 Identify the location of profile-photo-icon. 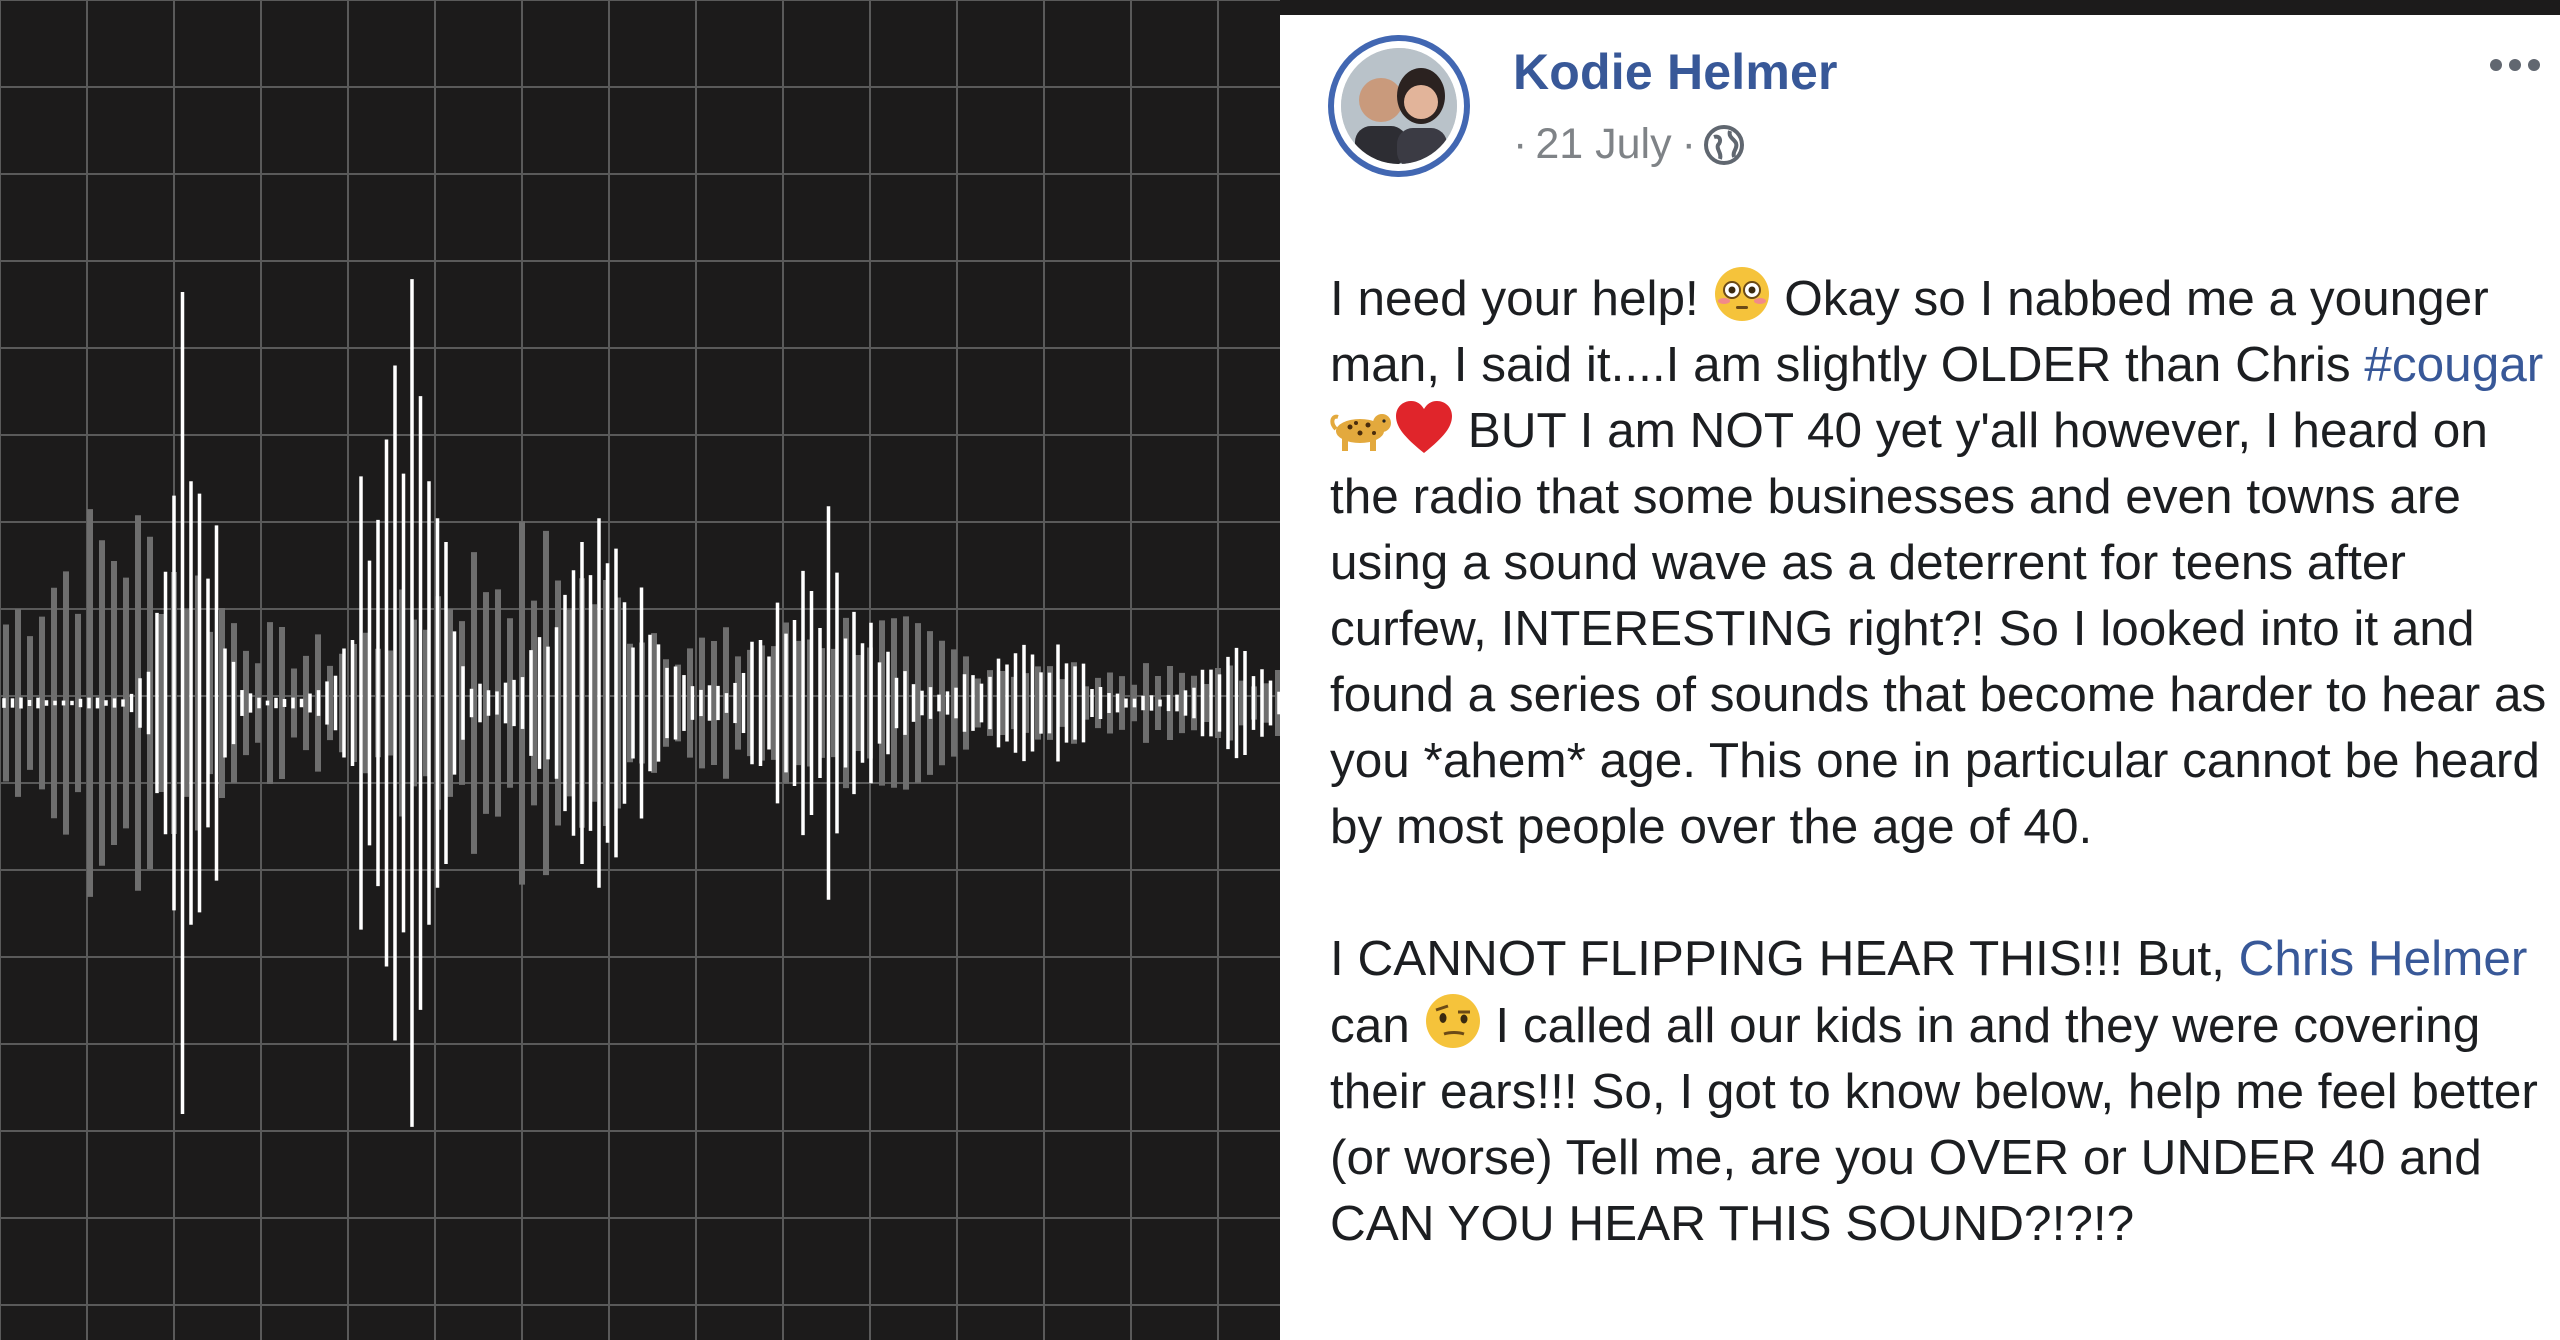
(1399, 106).